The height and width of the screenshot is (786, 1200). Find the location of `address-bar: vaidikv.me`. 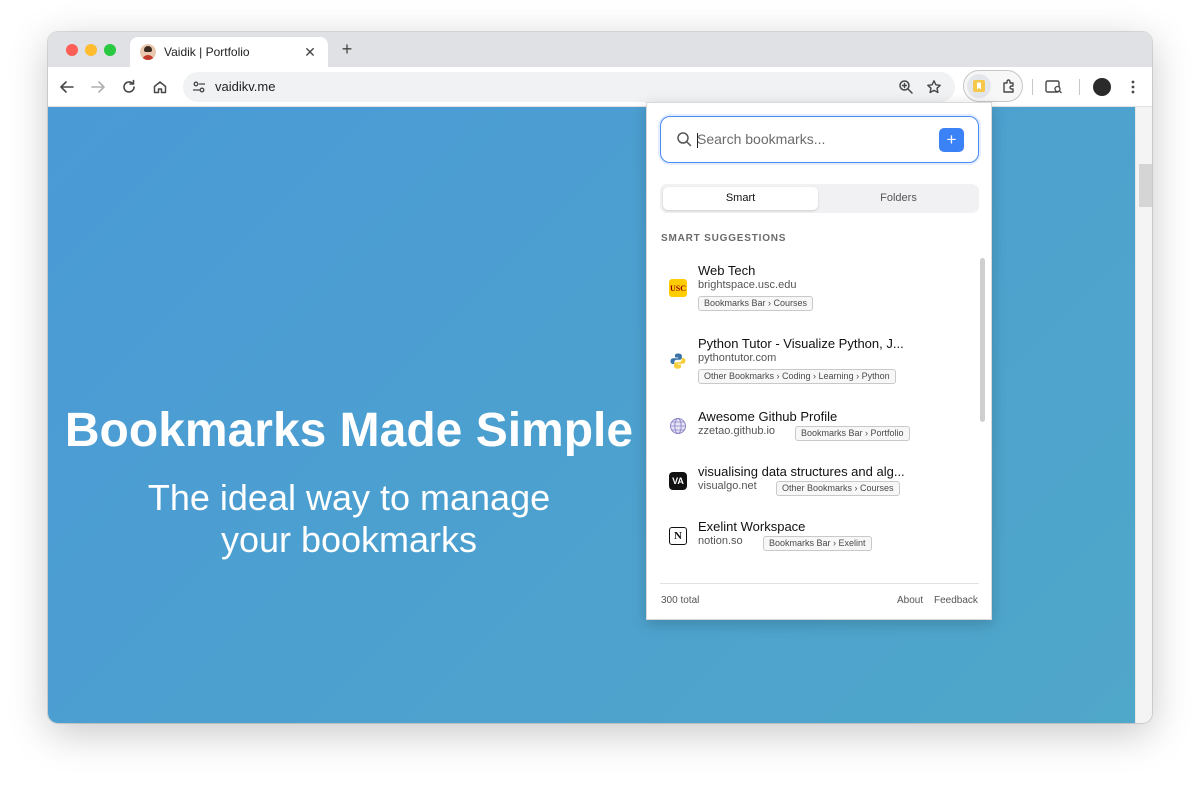

address-bar: vaidikv.me is located at coordinates (569, 87).